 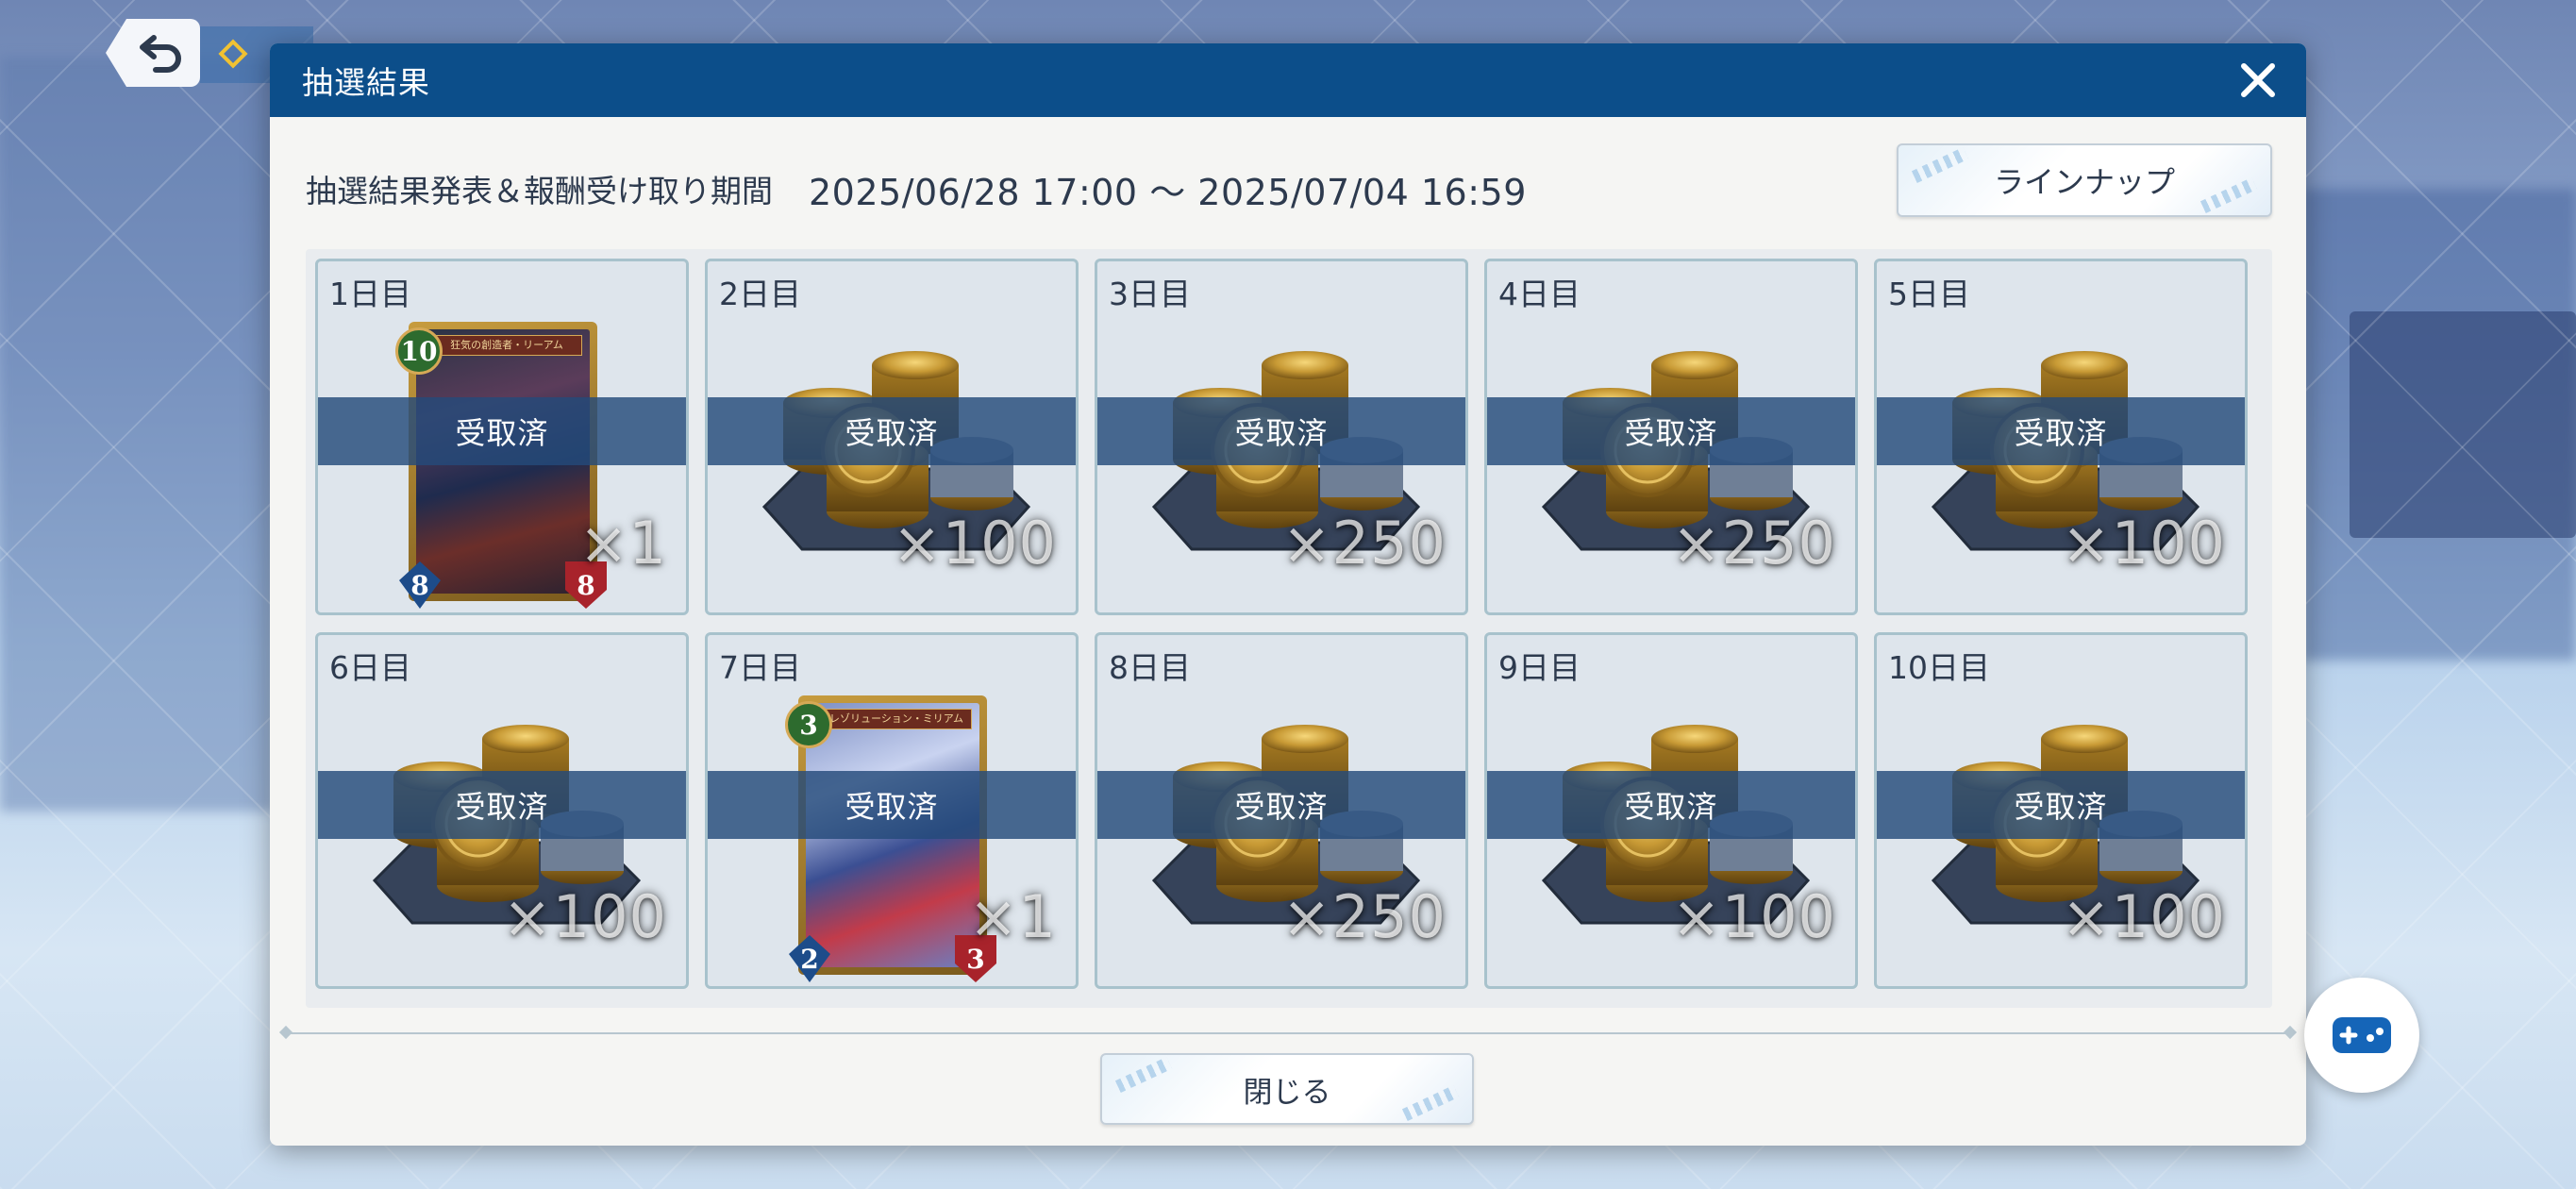 I want to click on reward-cell-day-2: 2日目 ×100 受取済, so click(x=892, y=437).